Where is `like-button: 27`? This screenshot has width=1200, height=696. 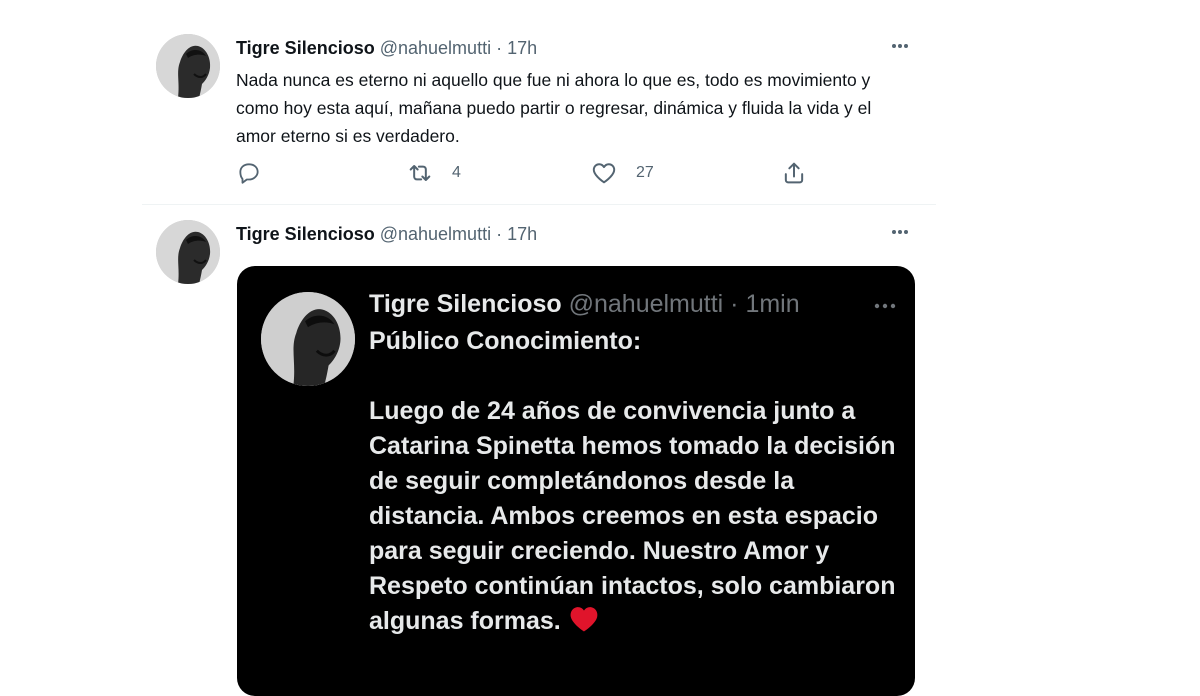 like-button: 27 is located at coordinates (622, 173).